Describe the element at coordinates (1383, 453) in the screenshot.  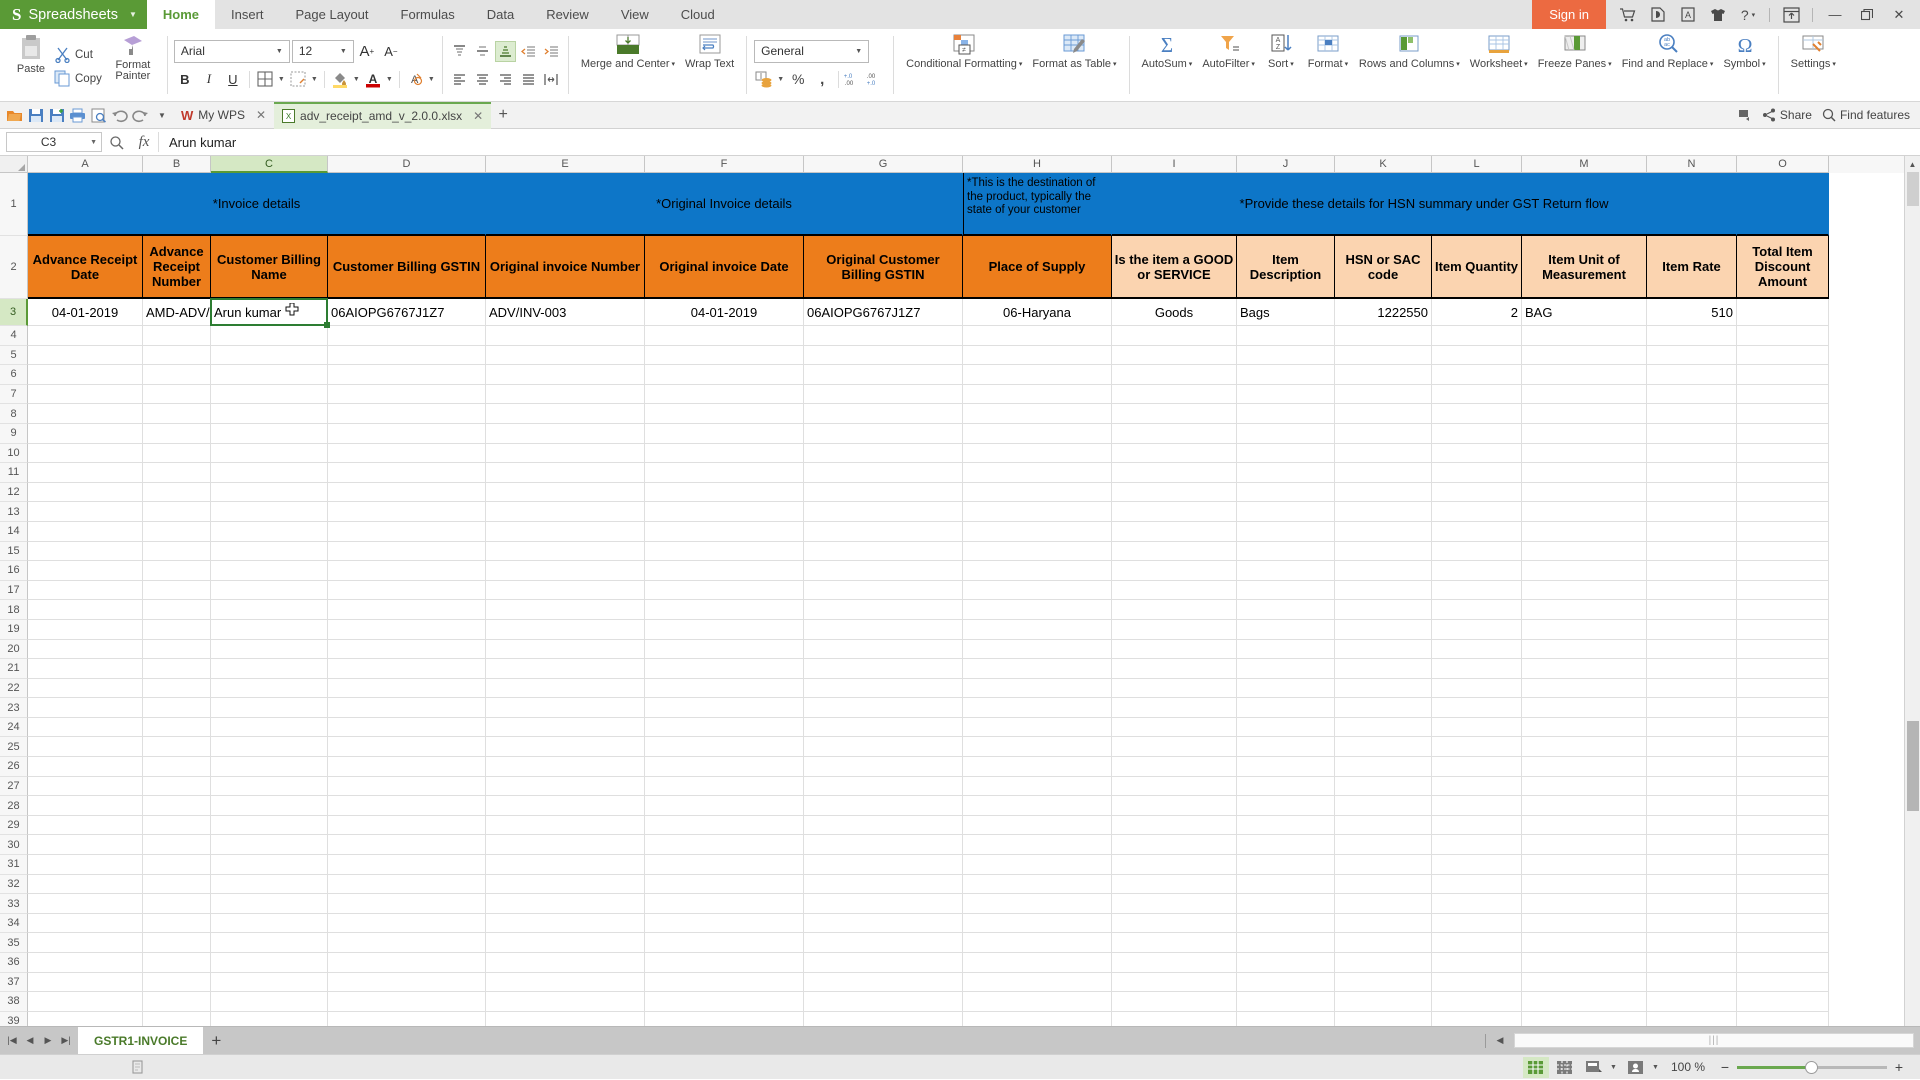
I see `cell-k10` at that location.